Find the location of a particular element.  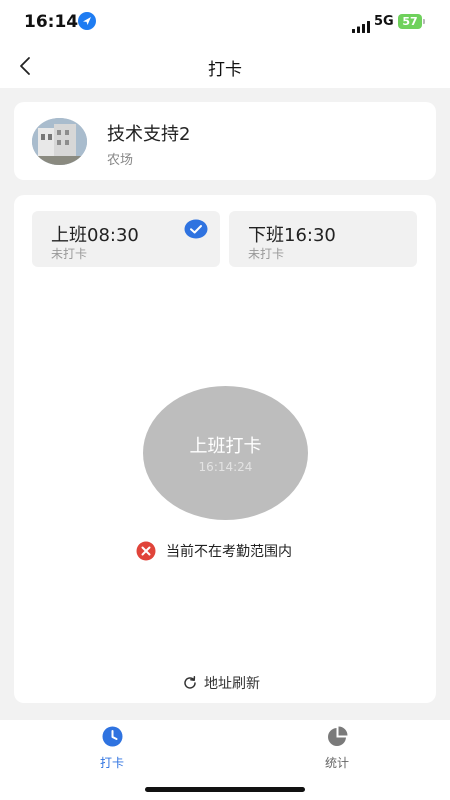

battery-icon: 57 is located at coordinates (410, 21).